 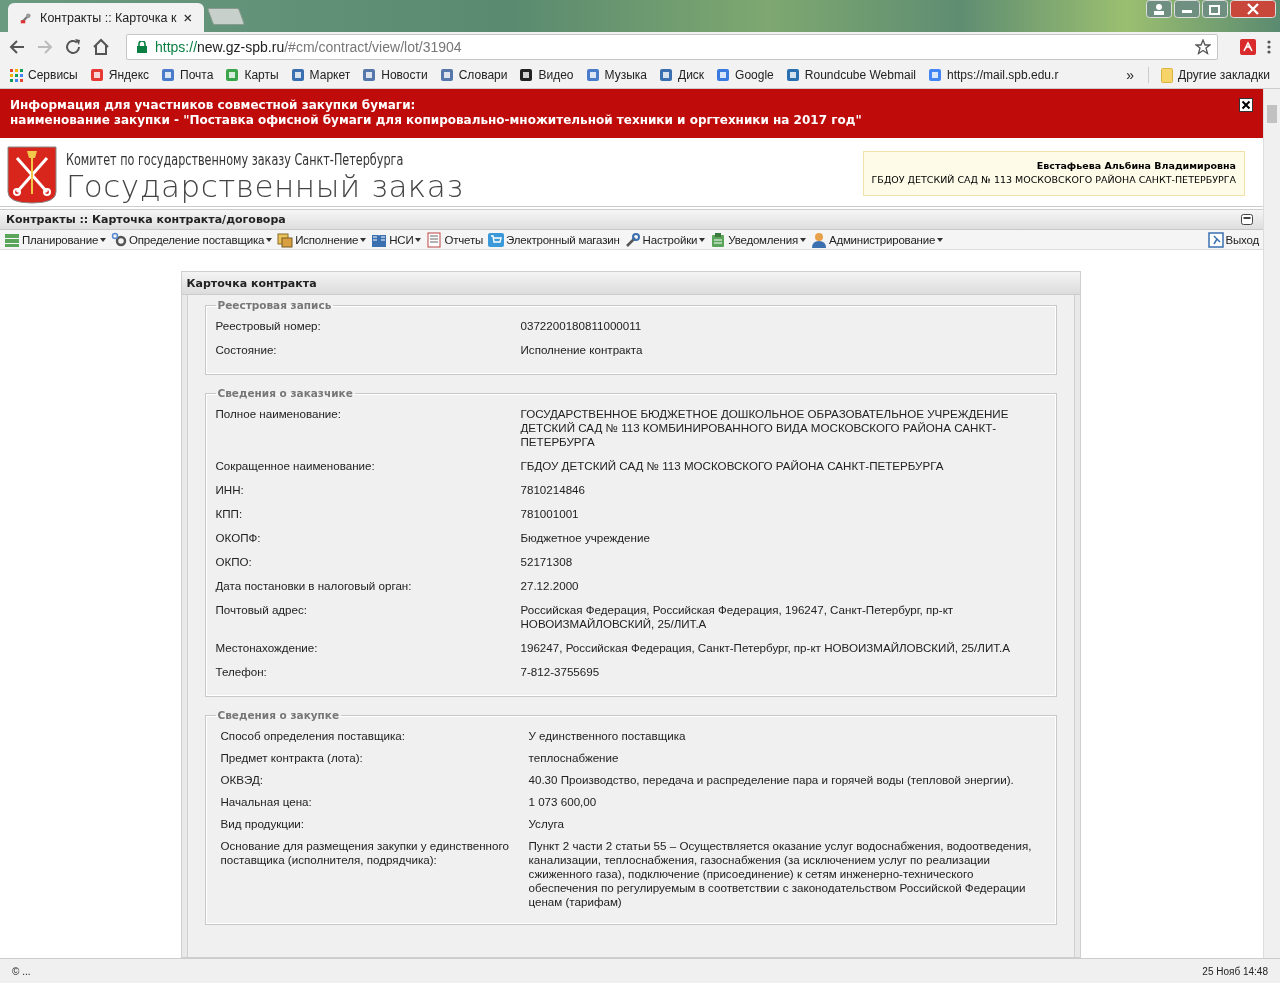 What do you see at coordinates (365, 853) in the screenshot?
I see `field-label: Основание для размещения закупки у единственного поставщика (исполнителя, подрядчика):` at bounding box center [365, 853].